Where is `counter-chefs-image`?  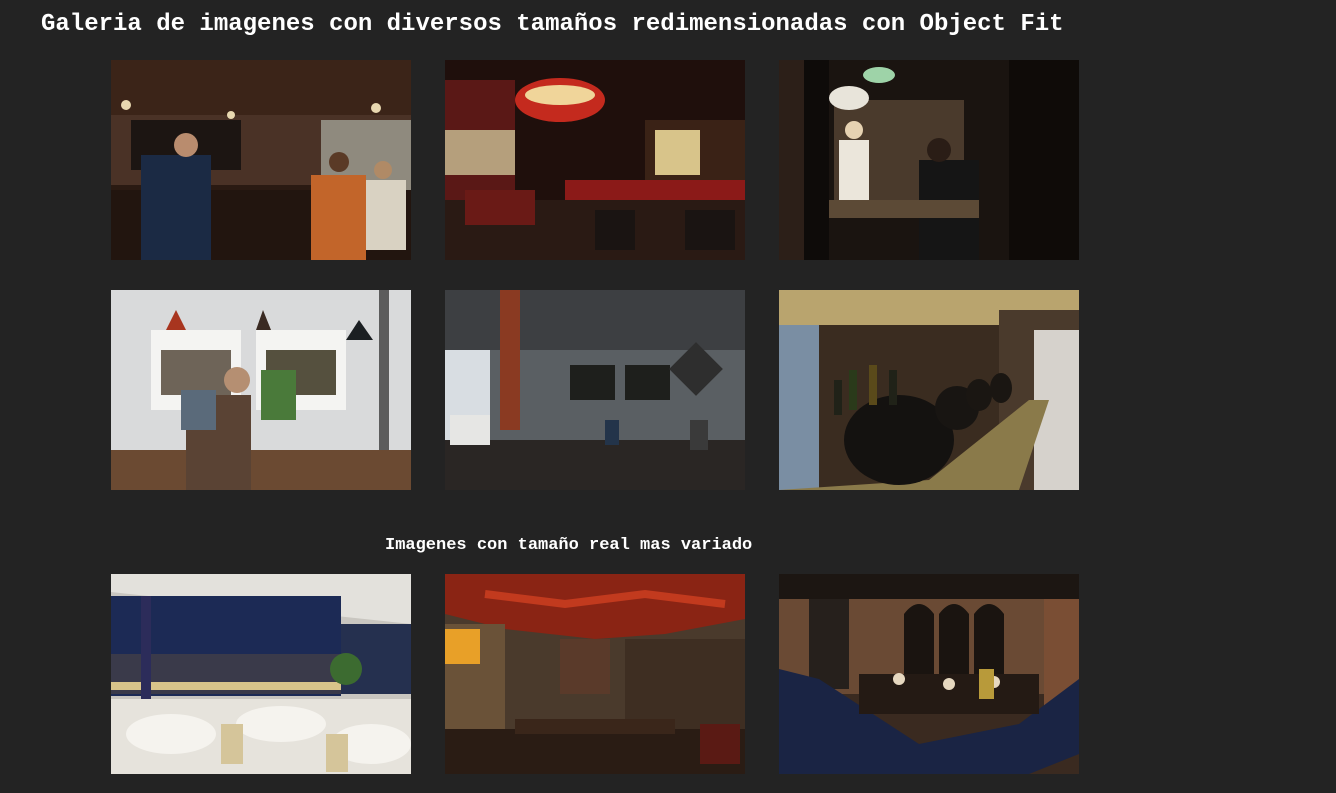
counter-chefs-image is located at coordinates (929, 160).